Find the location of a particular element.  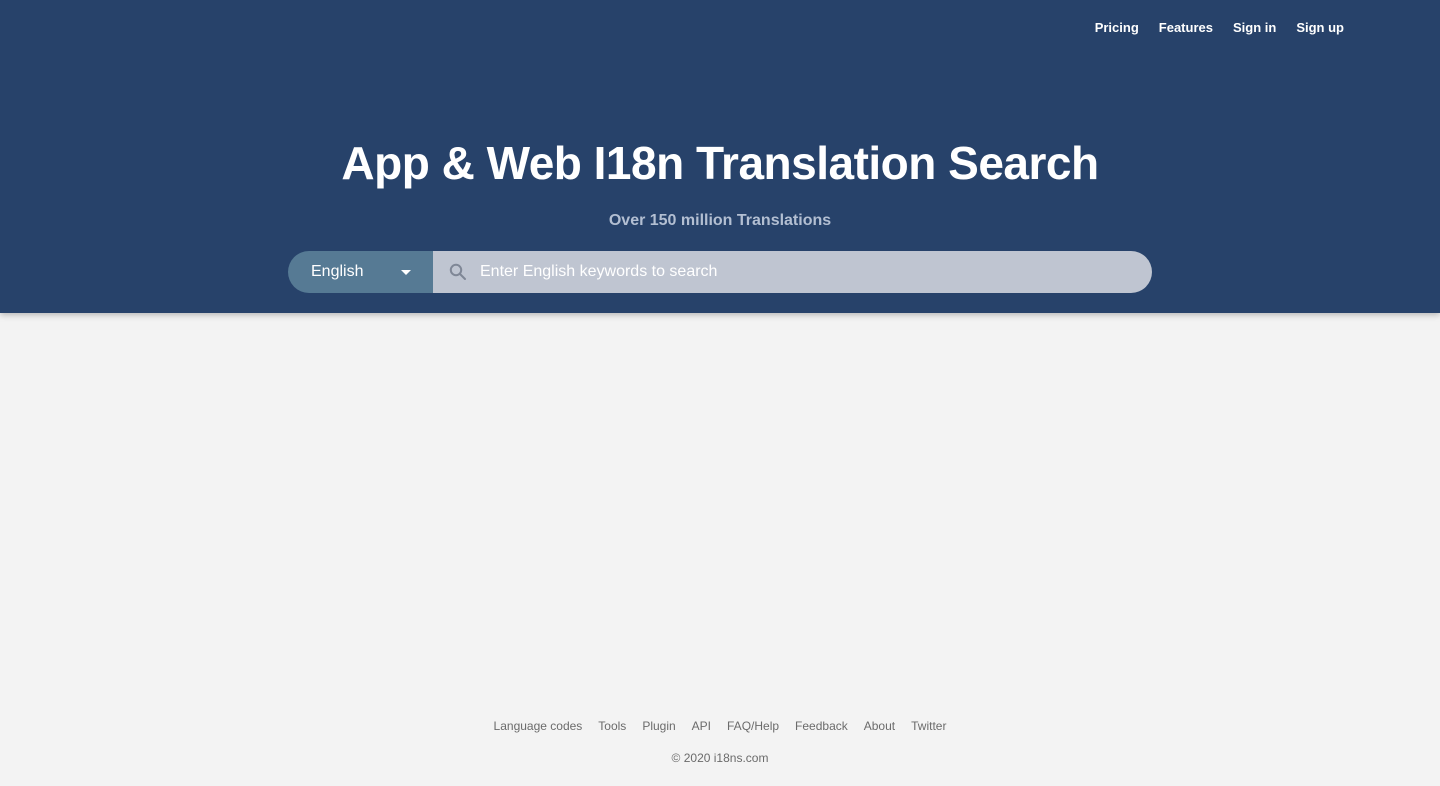

page-subtitle: Over 150 million Translations is located at coordinates (720, 220).